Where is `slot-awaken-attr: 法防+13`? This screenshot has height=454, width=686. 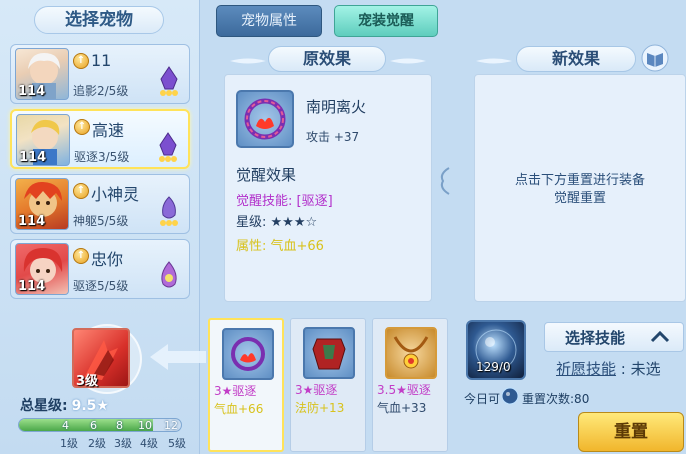 slot-awaken-attr: 法防+13 is located at coordinates (320, 408).